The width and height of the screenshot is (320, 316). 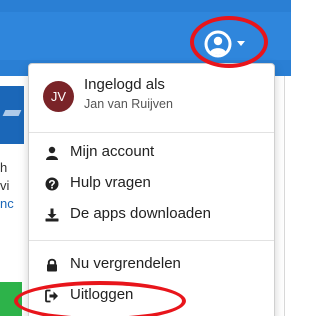 What do you see at coordinates (218, 44) in the screenshot?
I see `user-circle-icon` at bounding box center [218, 44].